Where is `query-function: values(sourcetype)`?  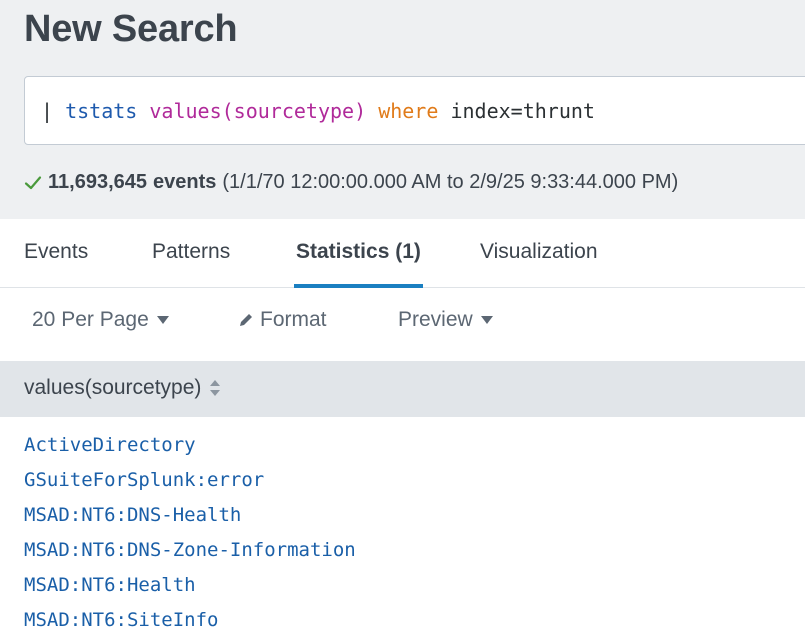
query-function: values(sourcetype) is located at coordinates (258, 111).